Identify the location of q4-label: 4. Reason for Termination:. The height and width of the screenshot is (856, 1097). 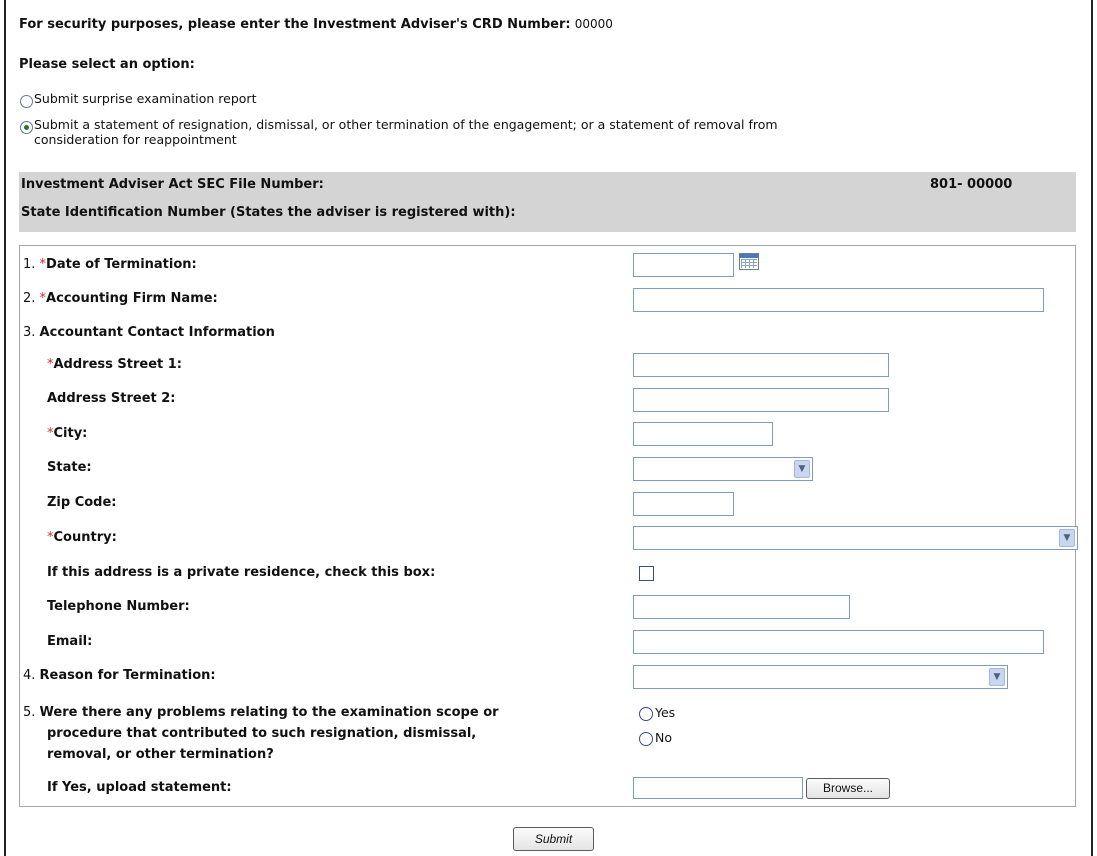
(119, 675).